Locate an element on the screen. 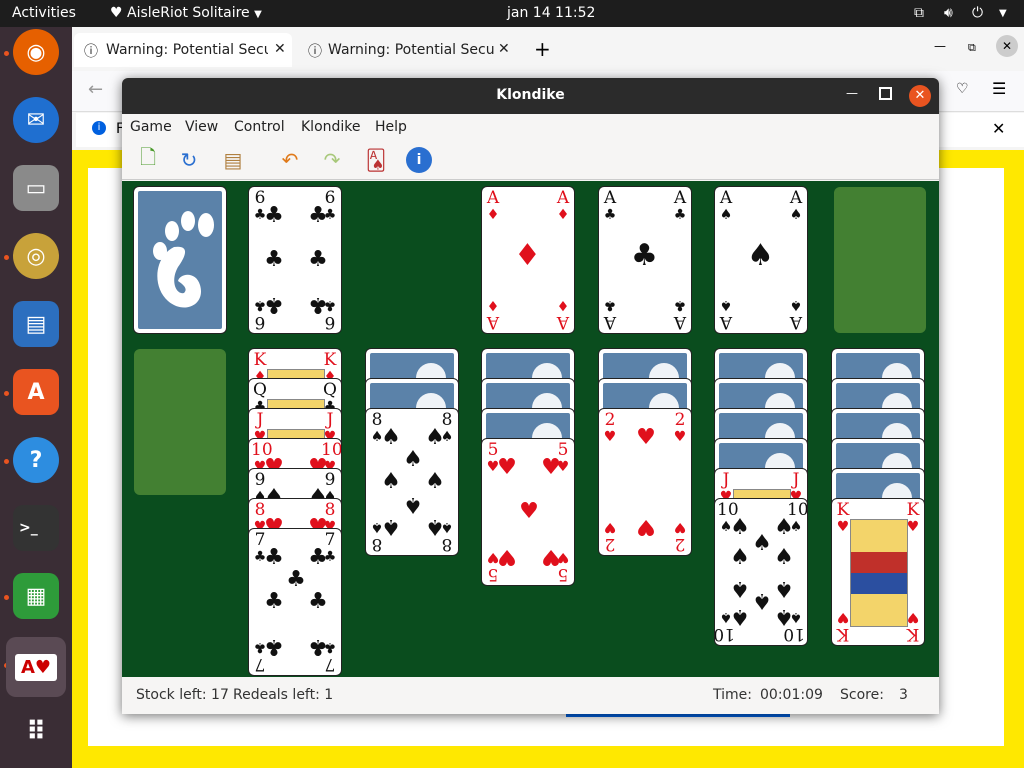  playing-card: A ♦ A ♦ A ♦ A ♦ ♦ is located at coordinates (528, 260).